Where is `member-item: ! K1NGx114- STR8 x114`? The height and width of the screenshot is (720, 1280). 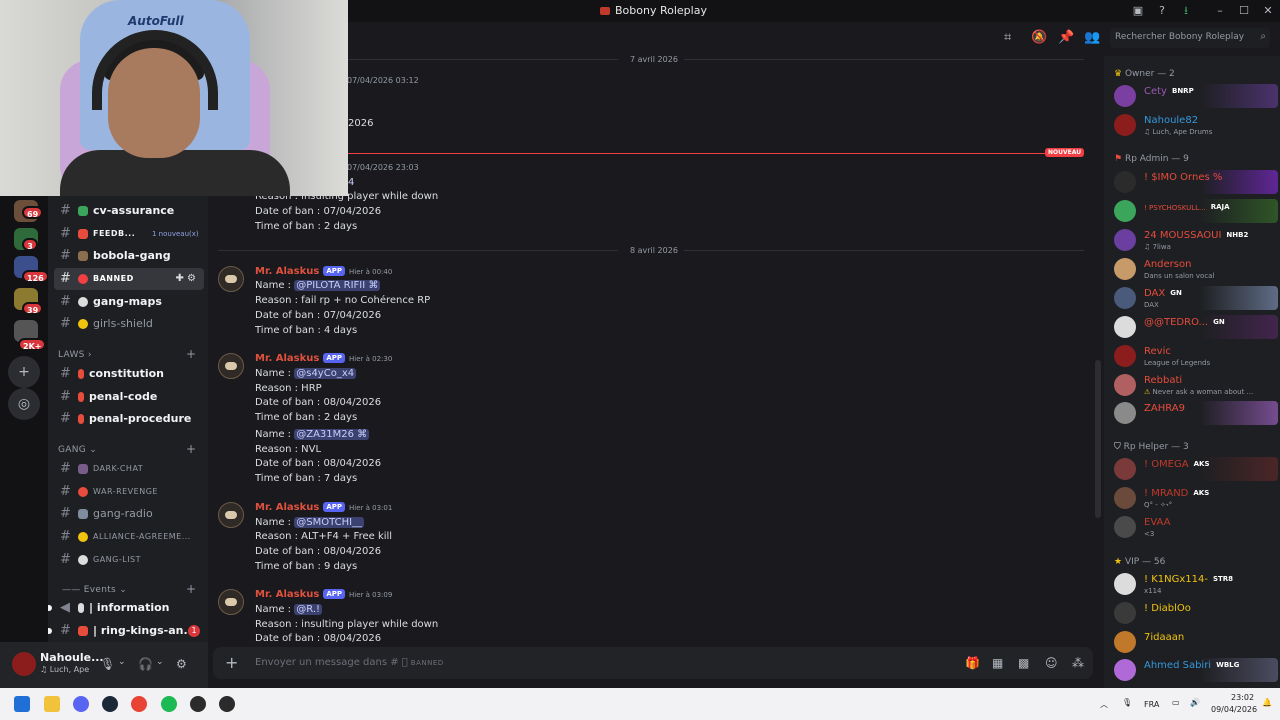
member-item: ! K1NGx114- STR8 x114 is located at coordinates (1192, 584).